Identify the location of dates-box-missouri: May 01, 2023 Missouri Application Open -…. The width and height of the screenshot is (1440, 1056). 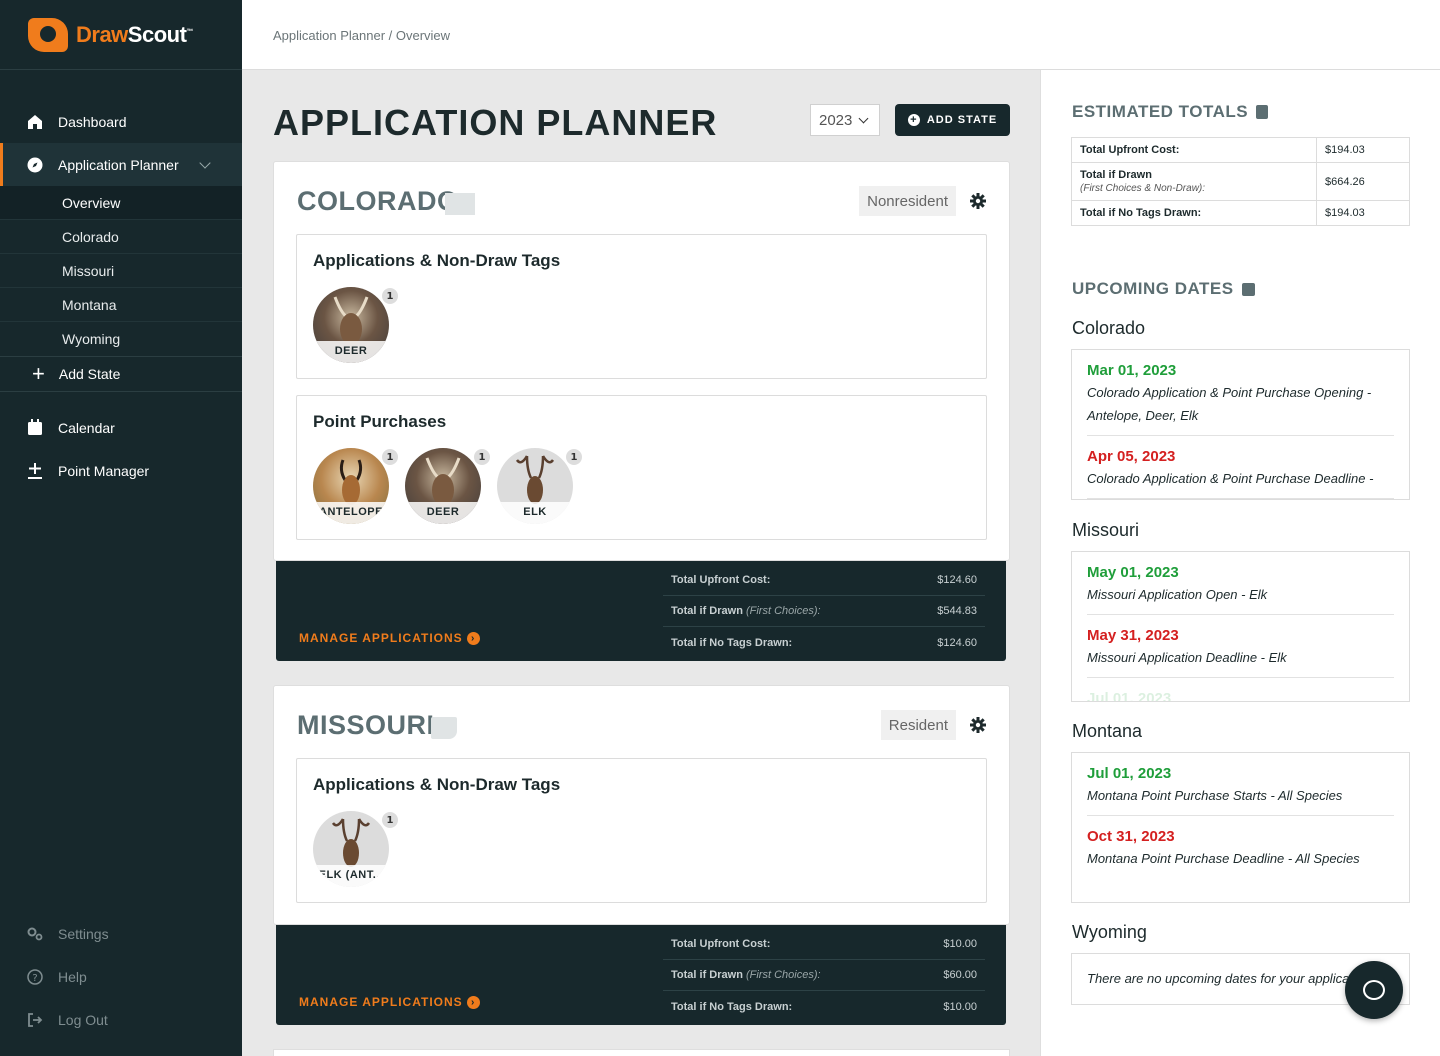
(1240, 626).